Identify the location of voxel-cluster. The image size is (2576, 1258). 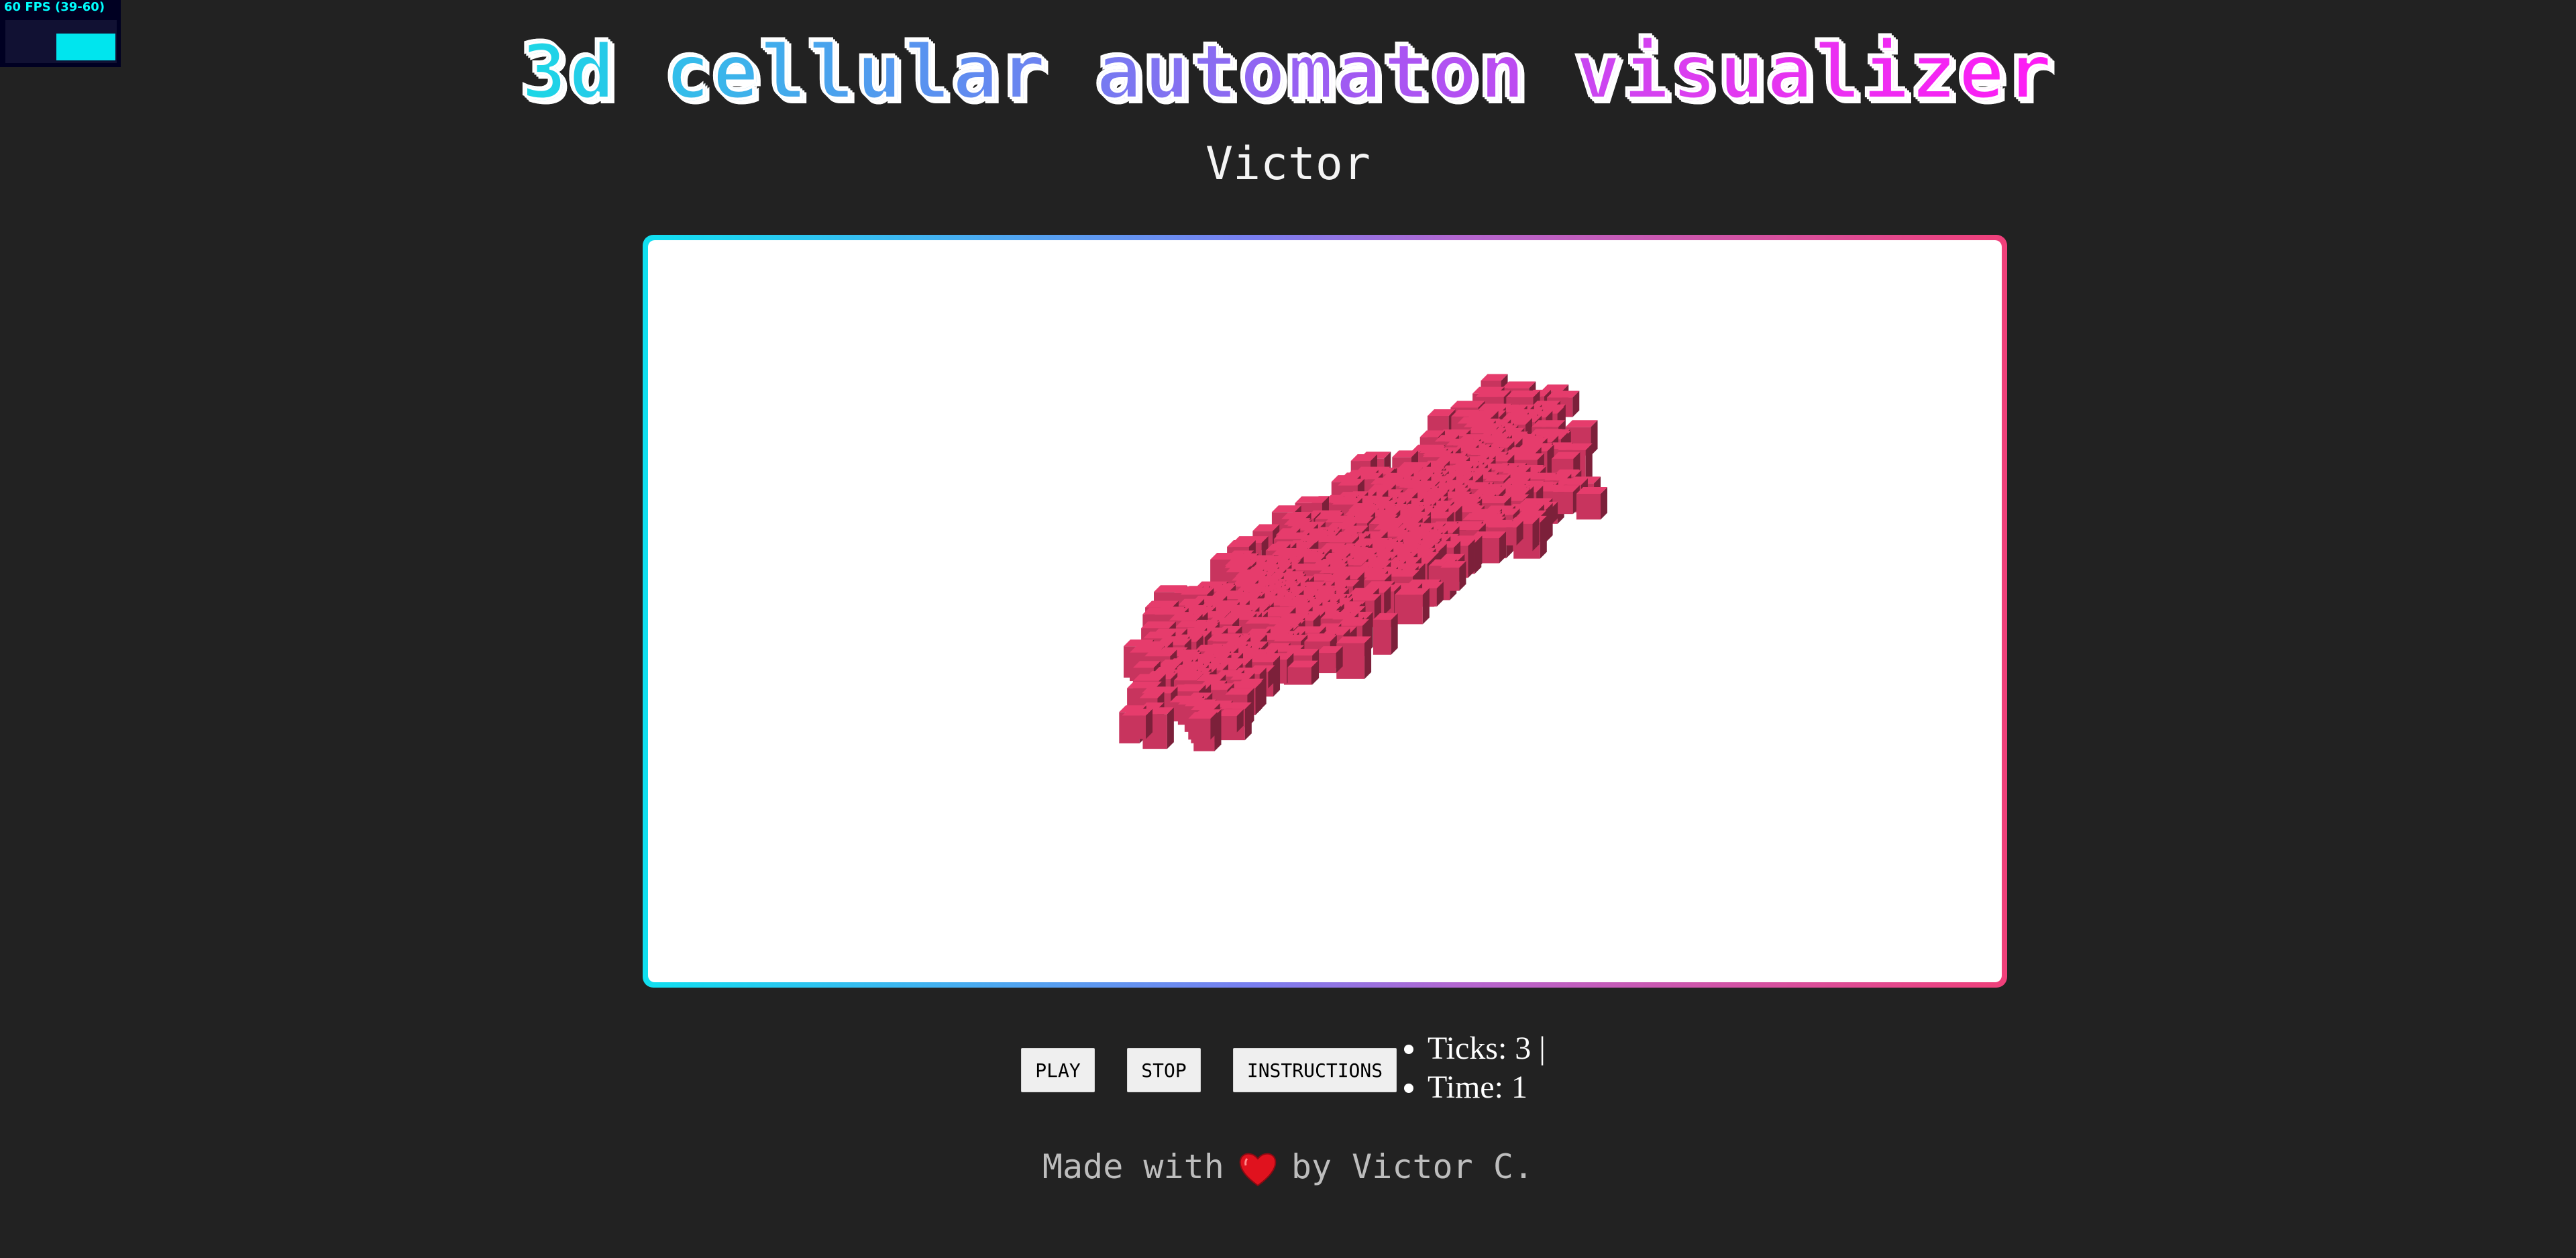
(1363, 562).